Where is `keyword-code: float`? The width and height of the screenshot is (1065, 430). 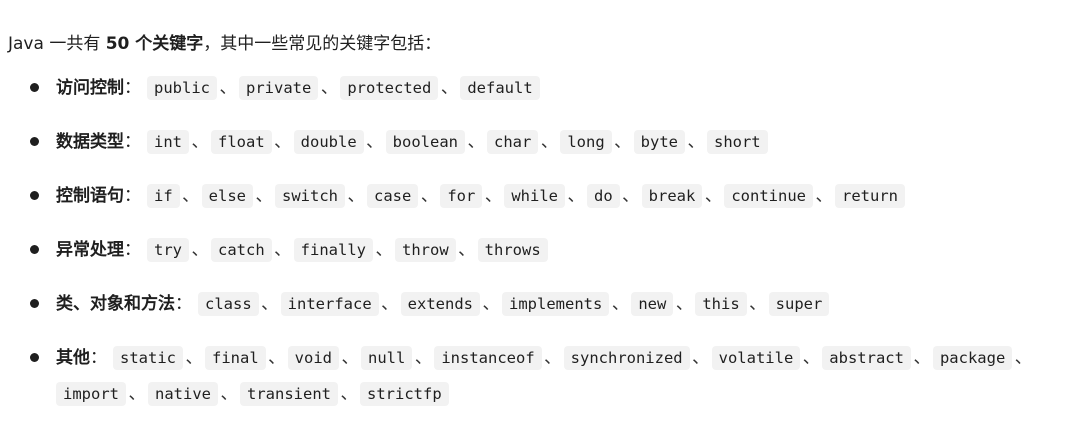
keyword-code: float is located at coordinates (241, 142).